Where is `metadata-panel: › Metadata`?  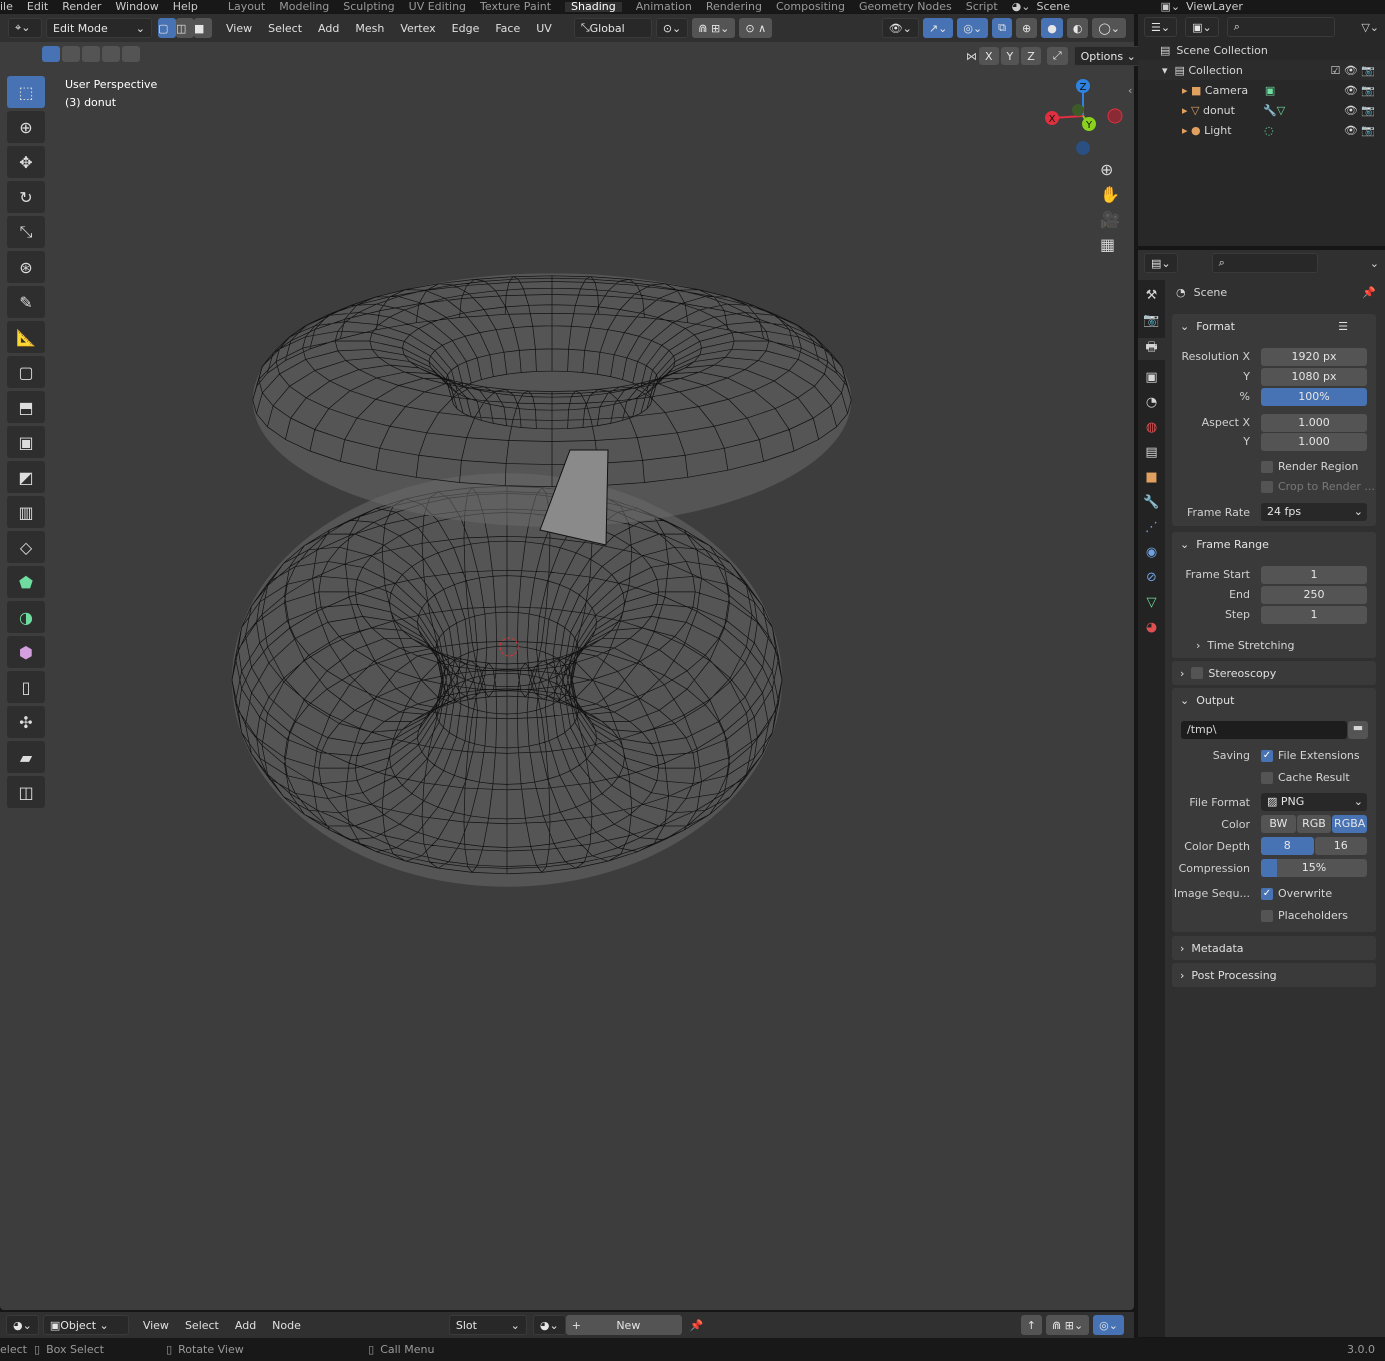
metadata-panel: › Metadata is located at coordinates (1274, 948).